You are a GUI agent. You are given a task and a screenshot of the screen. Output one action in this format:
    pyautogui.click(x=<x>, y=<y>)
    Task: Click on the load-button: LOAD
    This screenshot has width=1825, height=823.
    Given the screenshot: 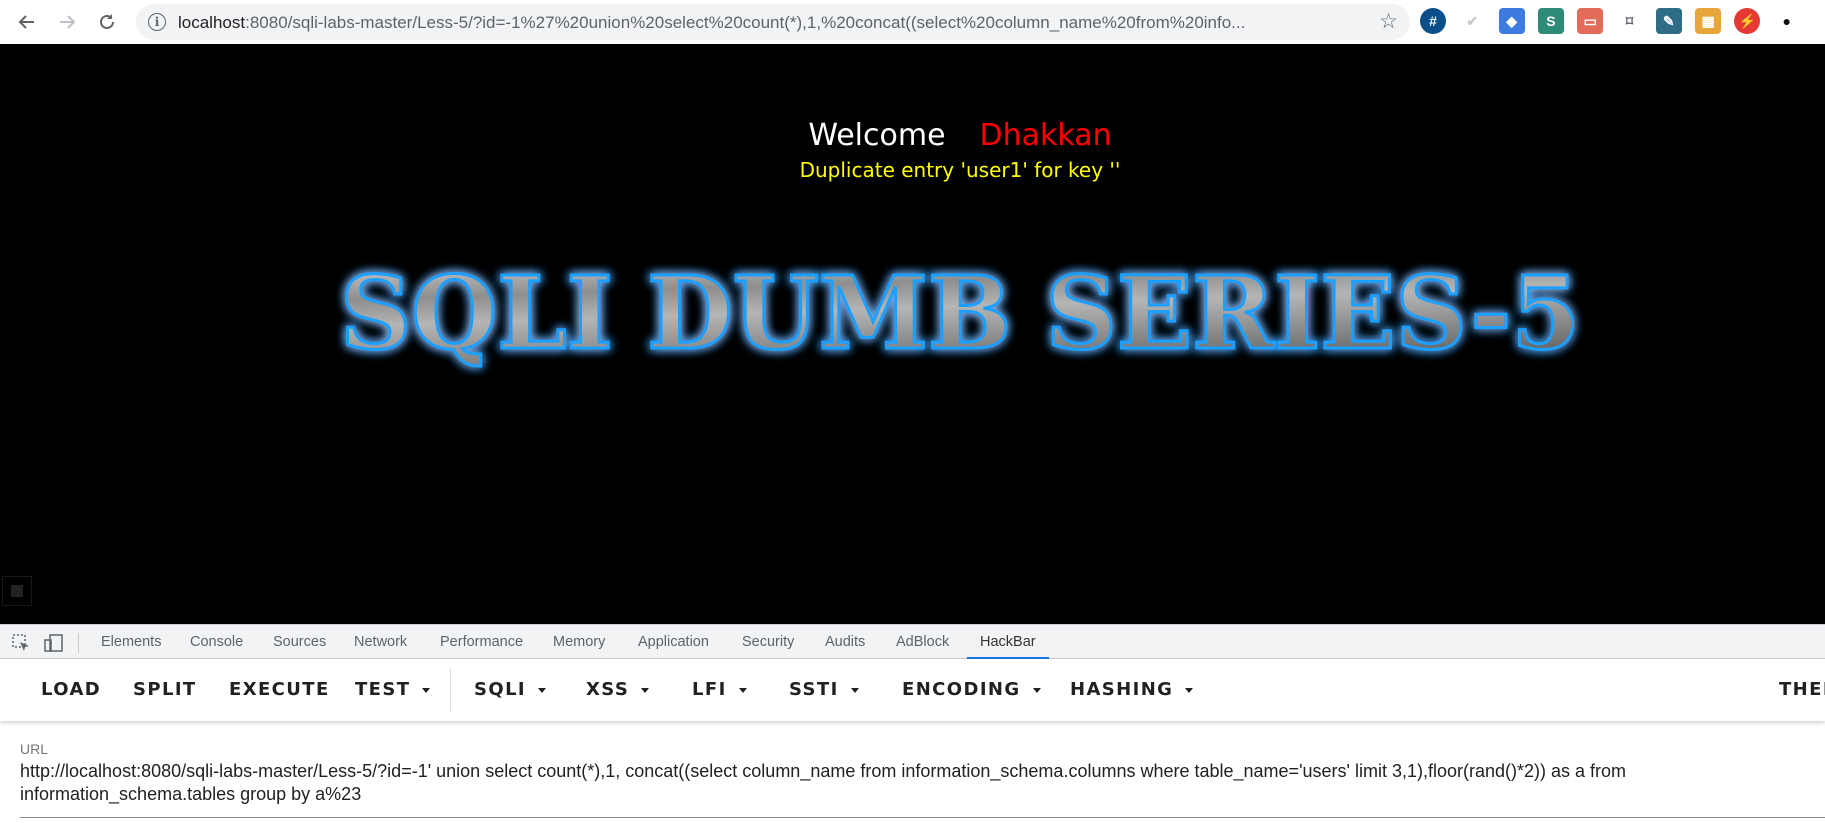 What is the action you would take?
    pyautogui.click(x=71, y=690)
    